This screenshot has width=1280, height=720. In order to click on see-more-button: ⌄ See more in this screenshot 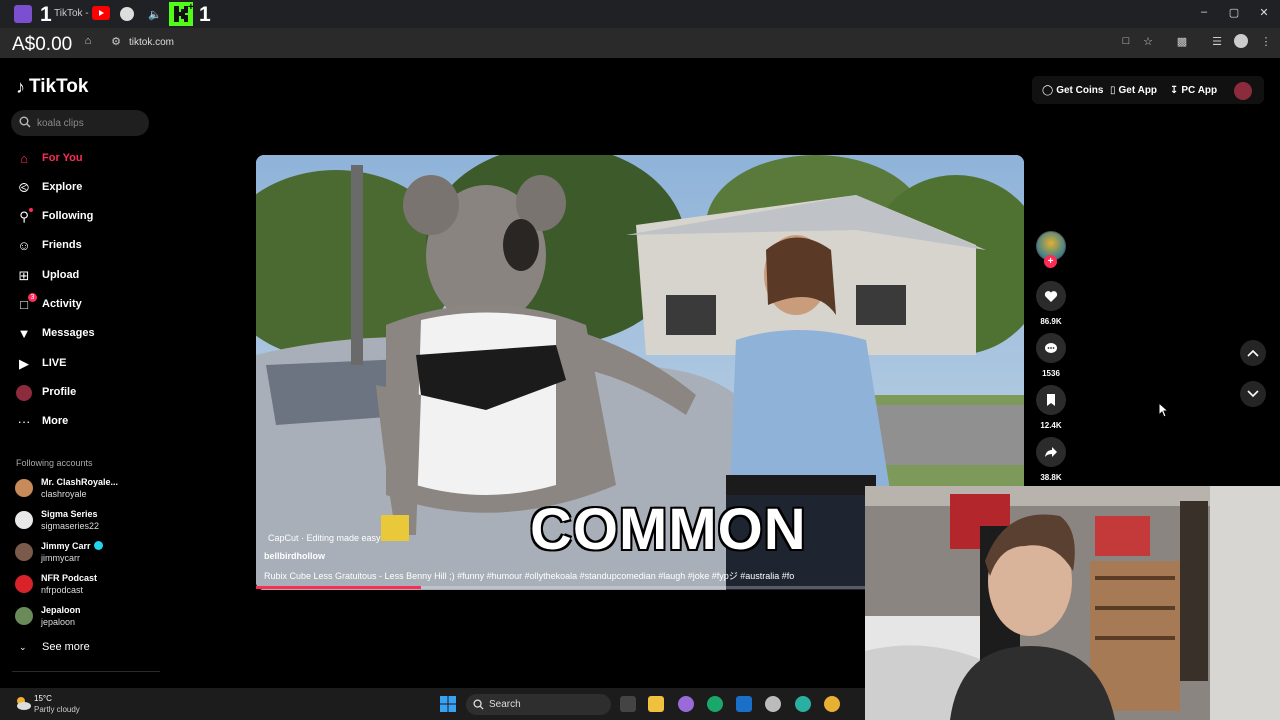, I will do `click(76, 648)`.